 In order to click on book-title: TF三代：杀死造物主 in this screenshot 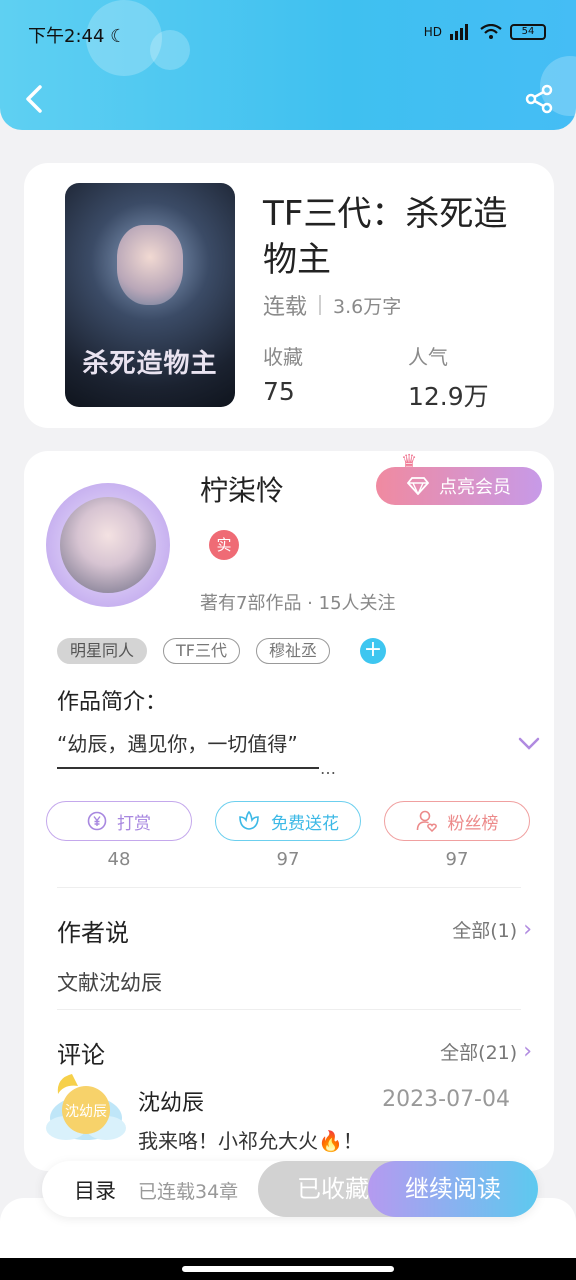, I will do `click(385, 237)`.